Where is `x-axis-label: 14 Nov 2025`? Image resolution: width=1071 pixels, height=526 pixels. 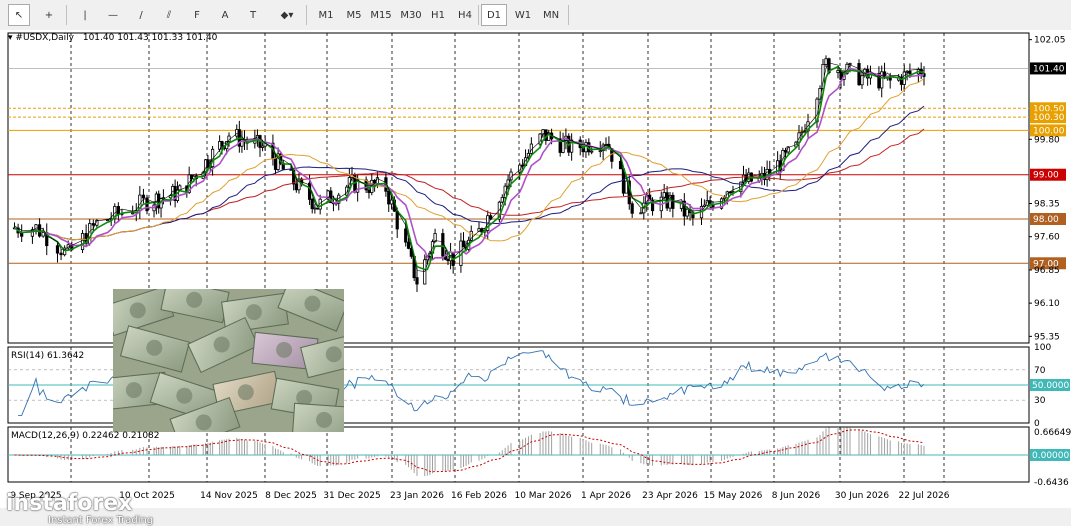
x-axis-label: 14 Nov 2025 is located at coordinates (229, 496).